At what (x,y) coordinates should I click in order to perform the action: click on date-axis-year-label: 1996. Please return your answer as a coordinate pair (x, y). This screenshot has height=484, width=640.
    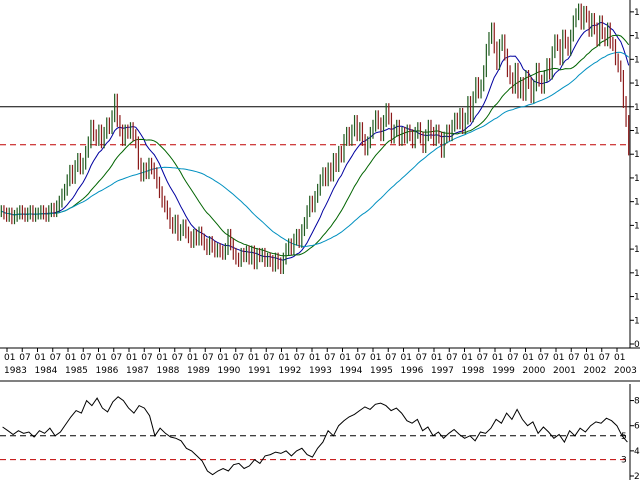
    Looking at the image, I should click on (412, 371).